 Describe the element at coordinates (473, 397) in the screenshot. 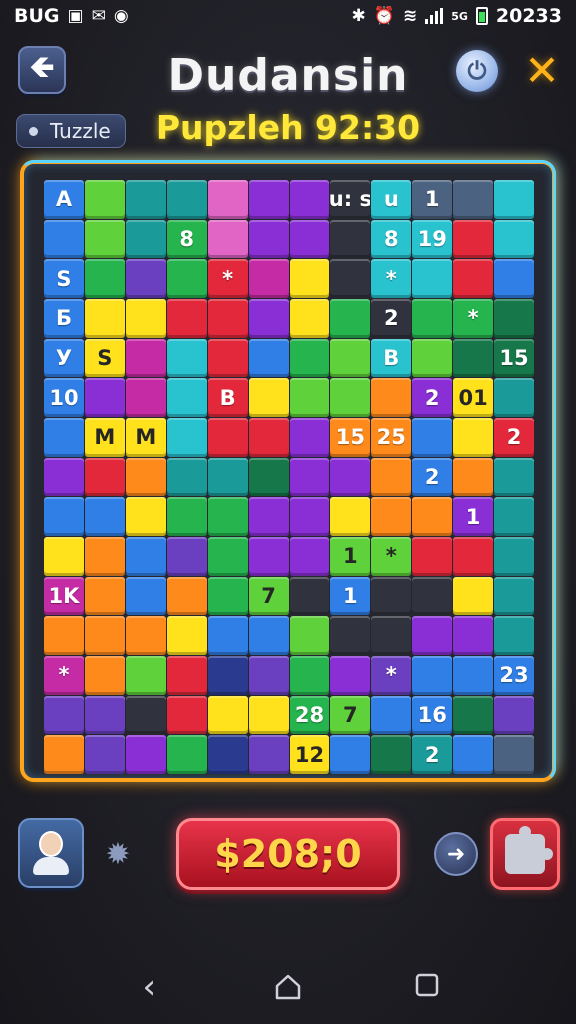

I see `puzzle-tile: 01` at that location.